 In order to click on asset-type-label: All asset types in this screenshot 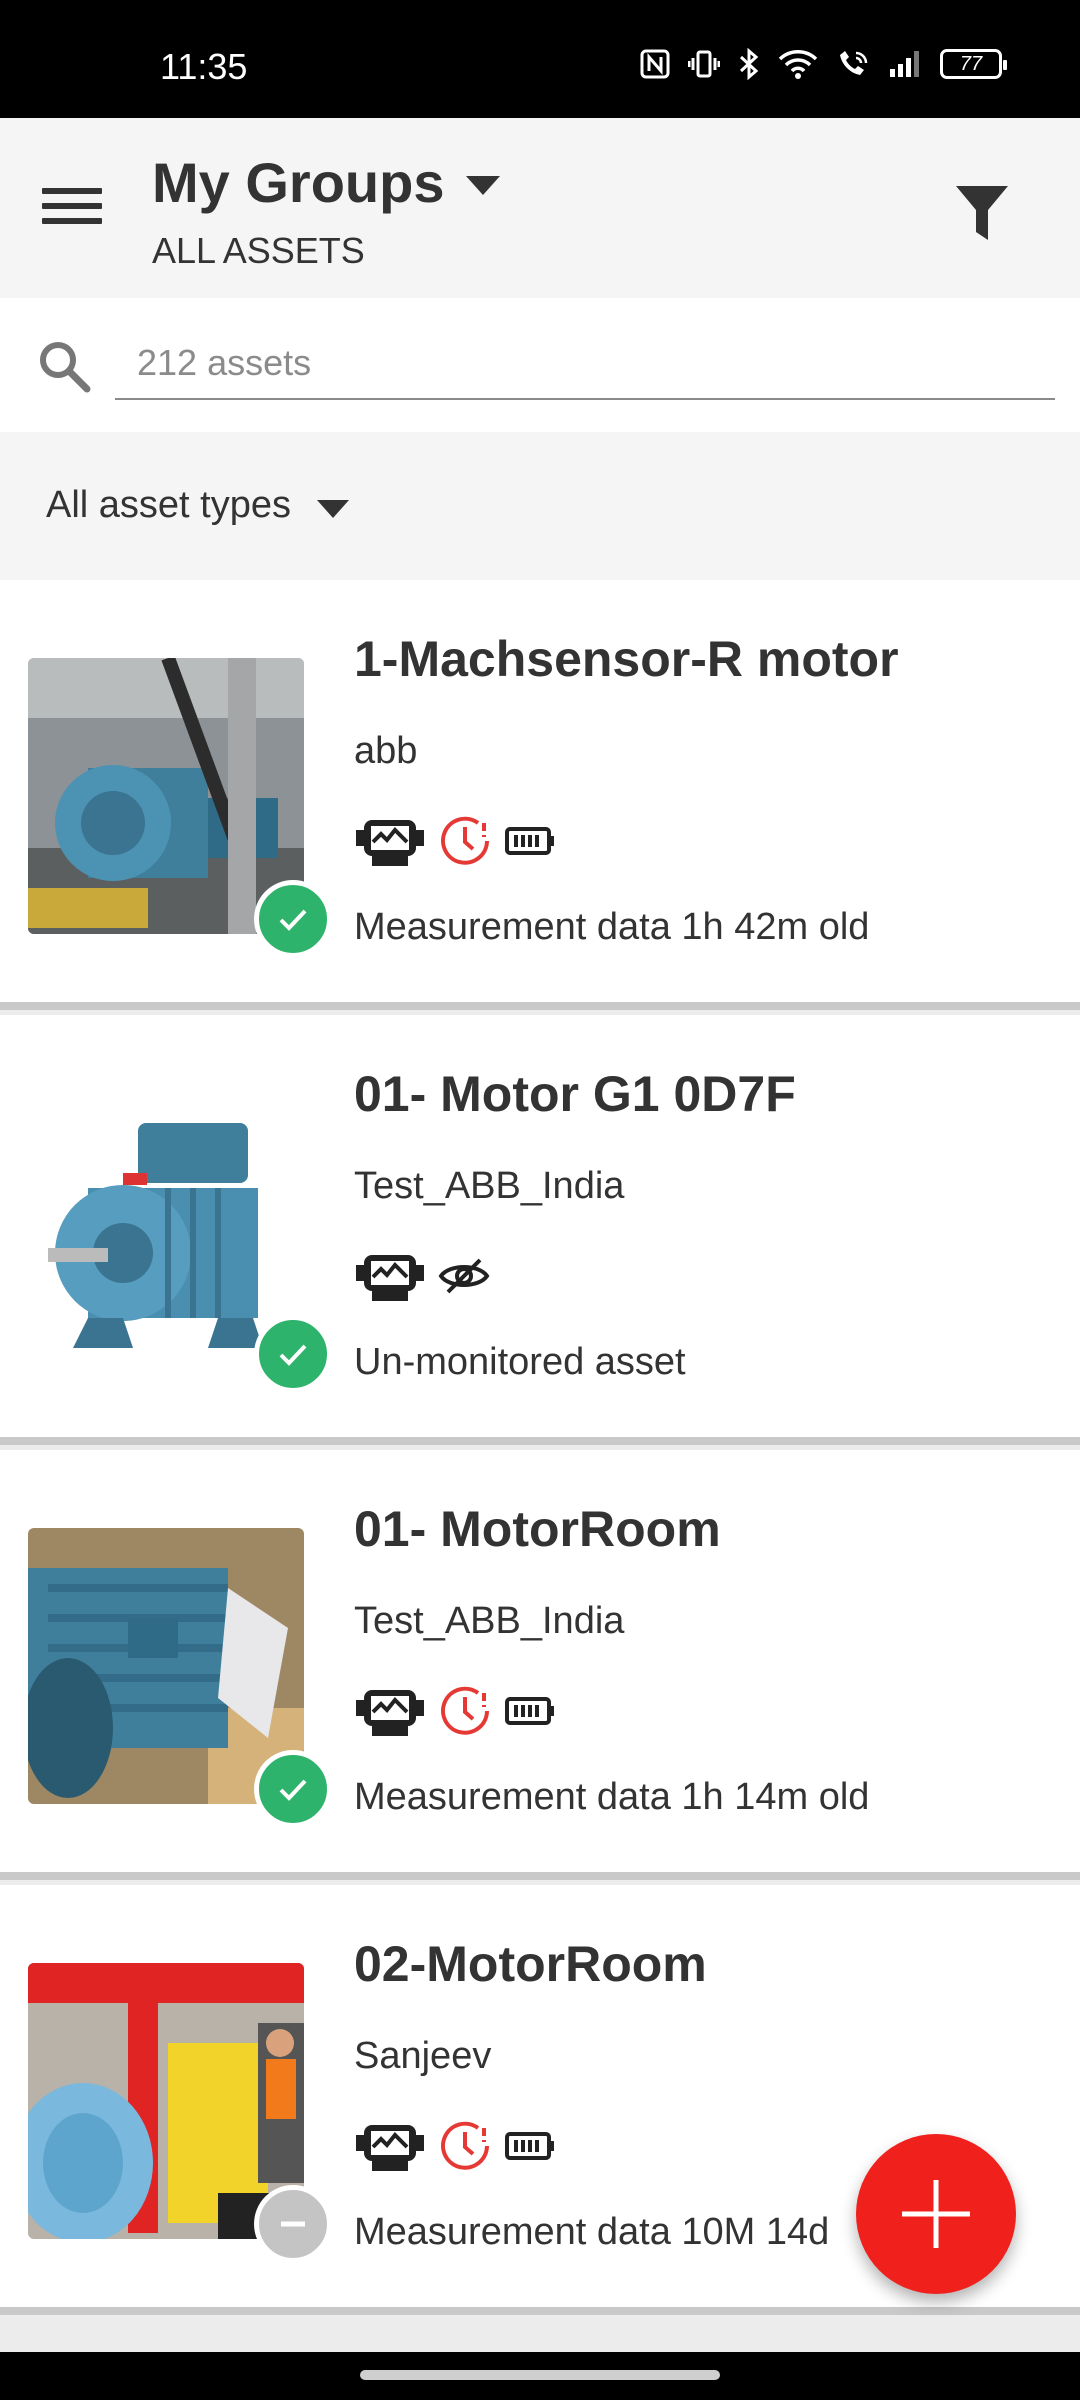, I will do `click(168, 505)`.